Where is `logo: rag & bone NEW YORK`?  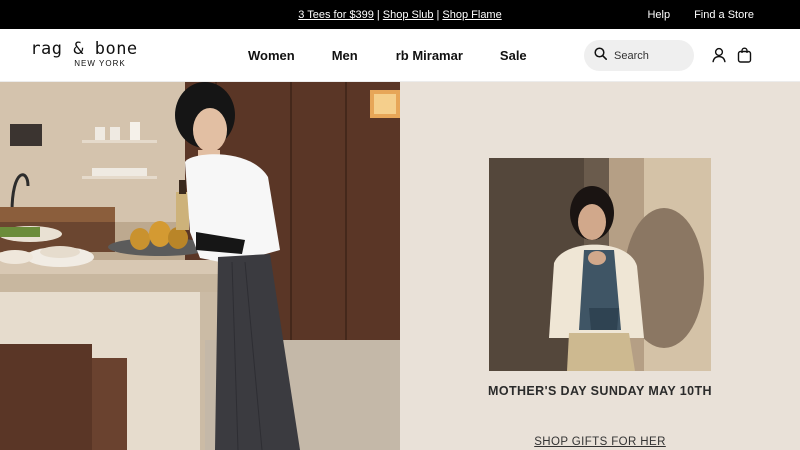 logo: rag & bone NEW YORK is located at coordinates (84, 53).